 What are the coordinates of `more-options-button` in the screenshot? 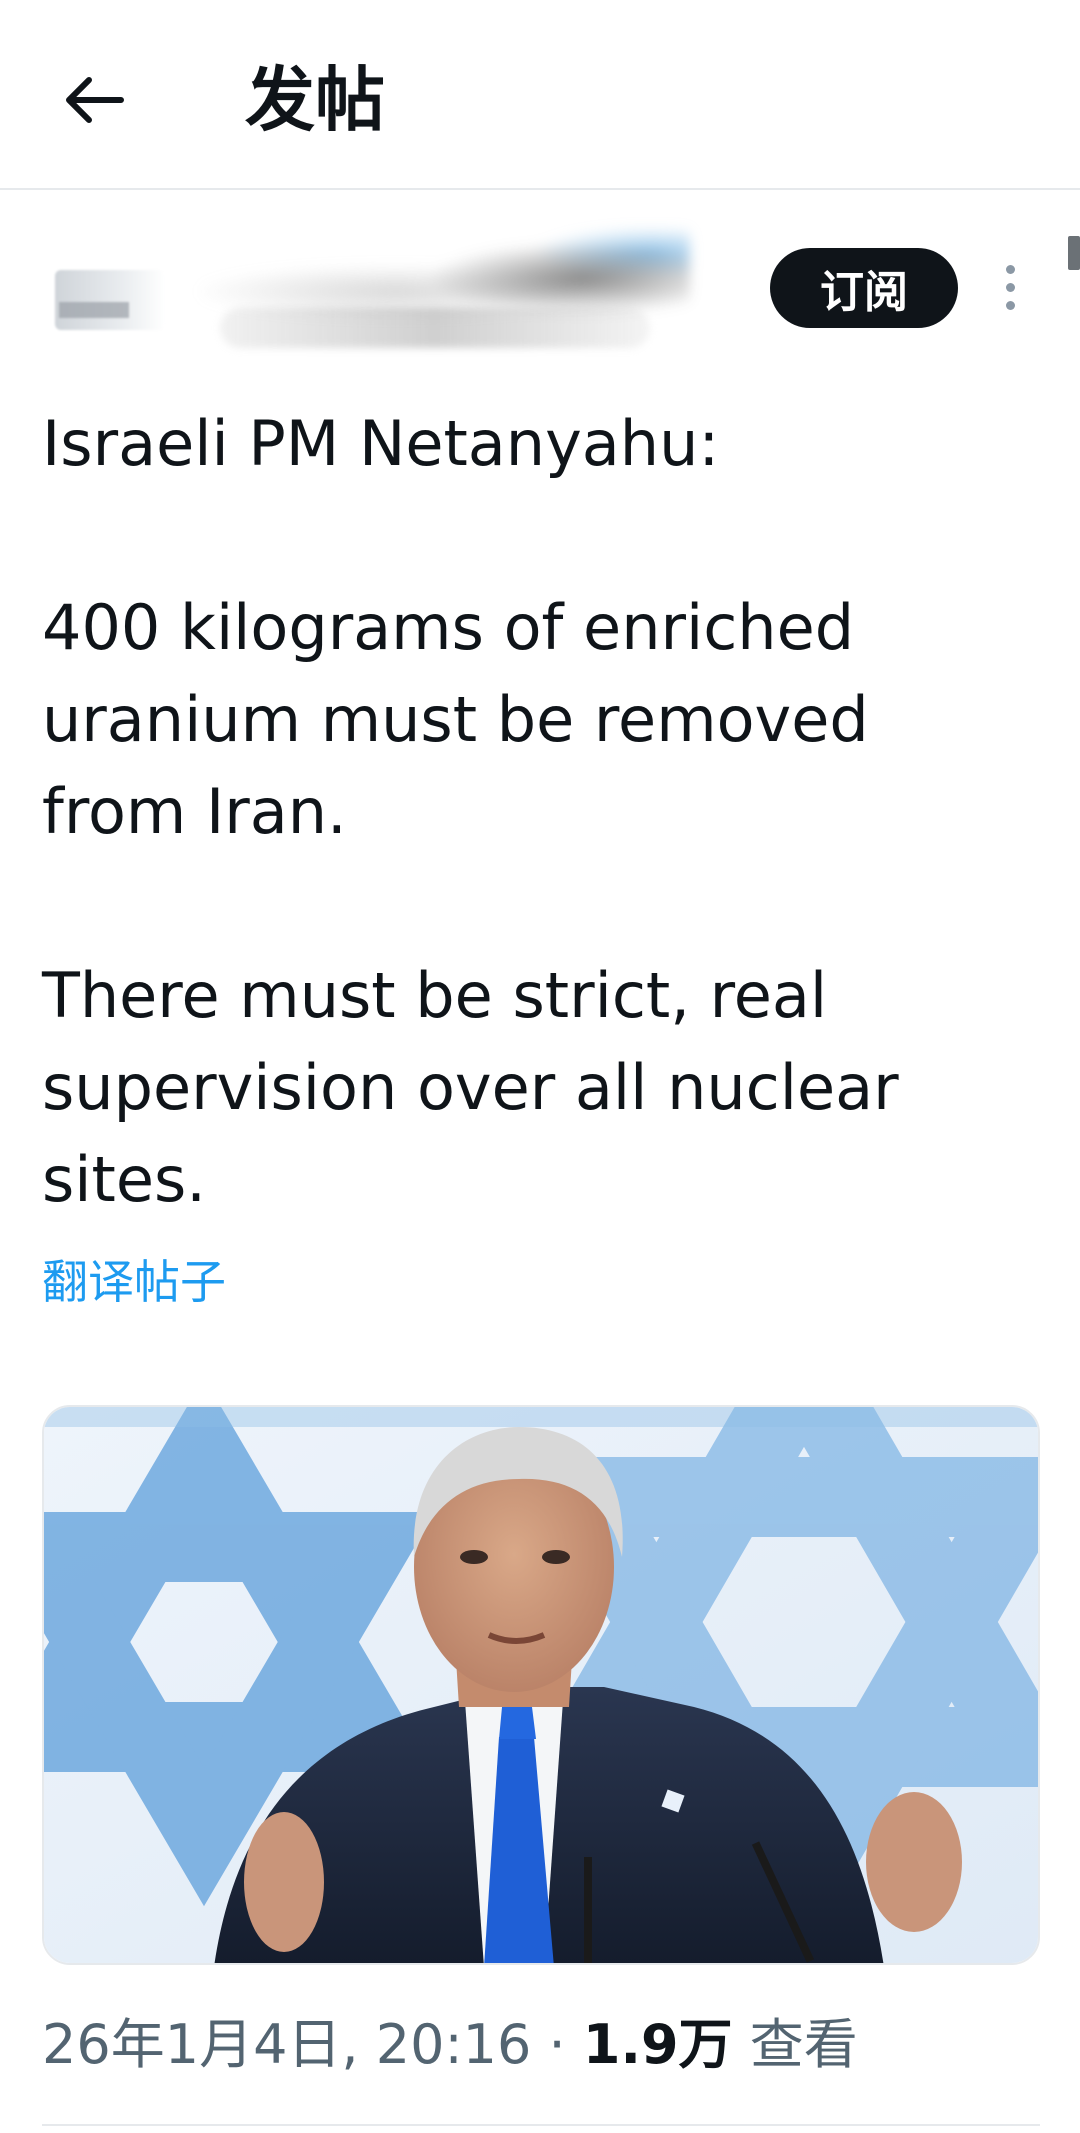 It's located at (1010, 287).